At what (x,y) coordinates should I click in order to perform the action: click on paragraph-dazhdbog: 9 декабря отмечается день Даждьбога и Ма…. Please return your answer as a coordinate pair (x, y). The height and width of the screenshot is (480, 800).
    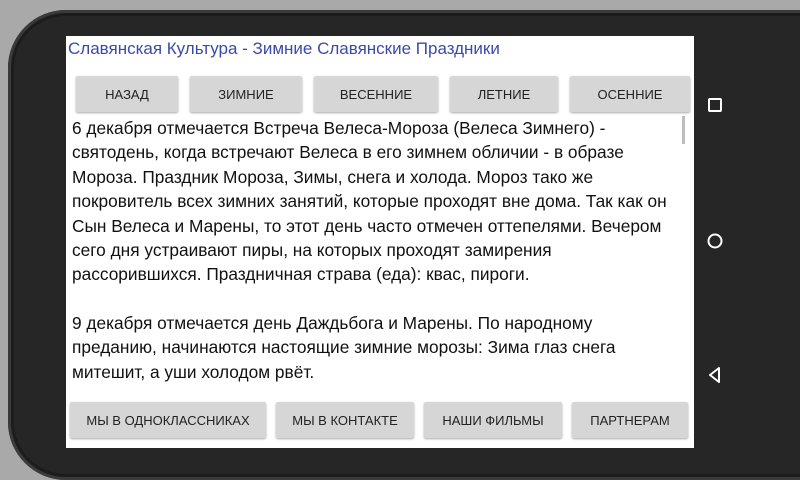
    Looking at the image, I should click on (344, 347).